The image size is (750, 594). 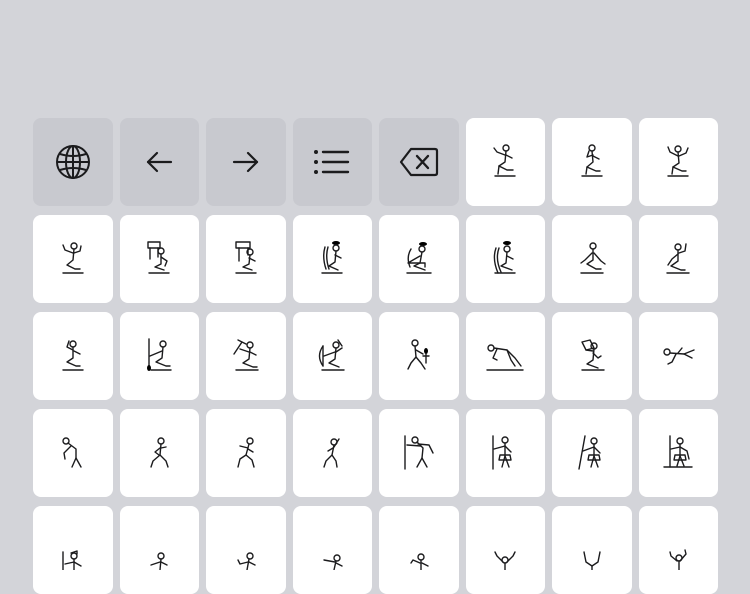 I want to click on arrow-left-key, so click(x=159, y=162).